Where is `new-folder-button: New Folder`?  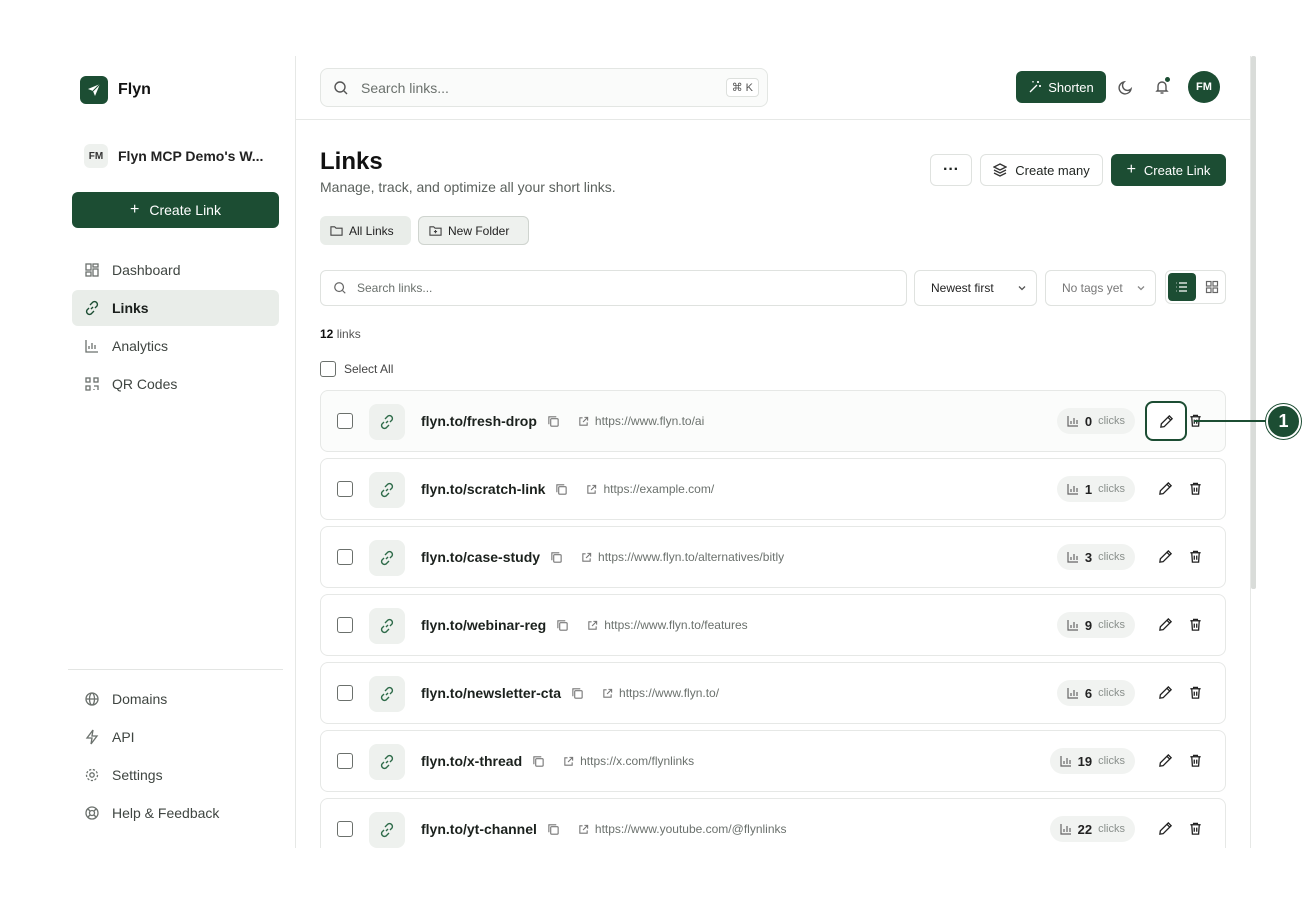 new-folder-button: New Folder is located at coordinates (473, 230).